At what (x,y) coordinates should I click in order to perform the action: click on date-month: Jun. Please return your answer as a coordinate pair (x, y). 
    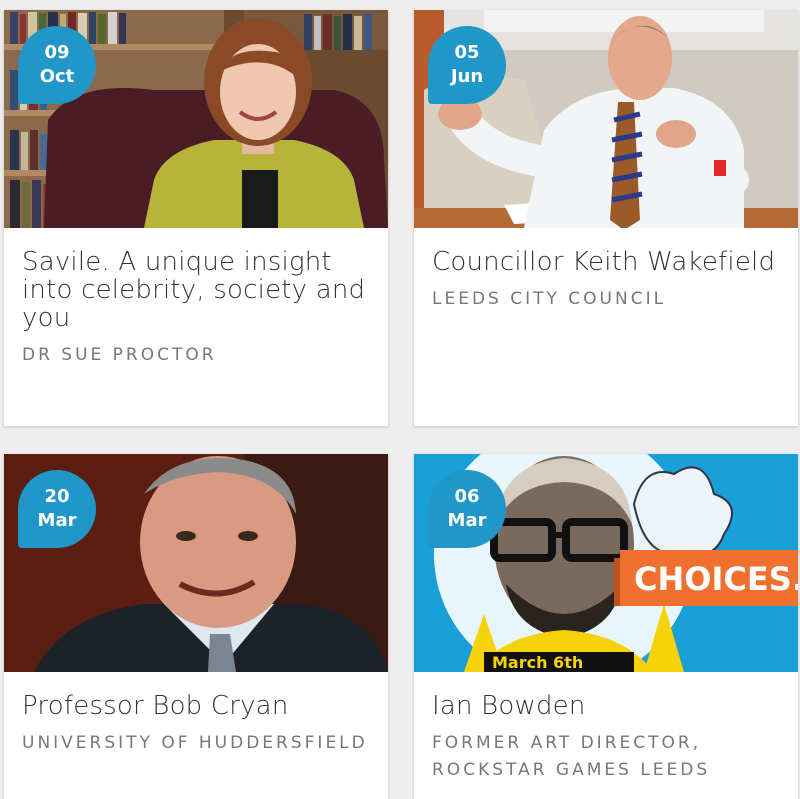
    Looking at the image, I should click on (467, 76).